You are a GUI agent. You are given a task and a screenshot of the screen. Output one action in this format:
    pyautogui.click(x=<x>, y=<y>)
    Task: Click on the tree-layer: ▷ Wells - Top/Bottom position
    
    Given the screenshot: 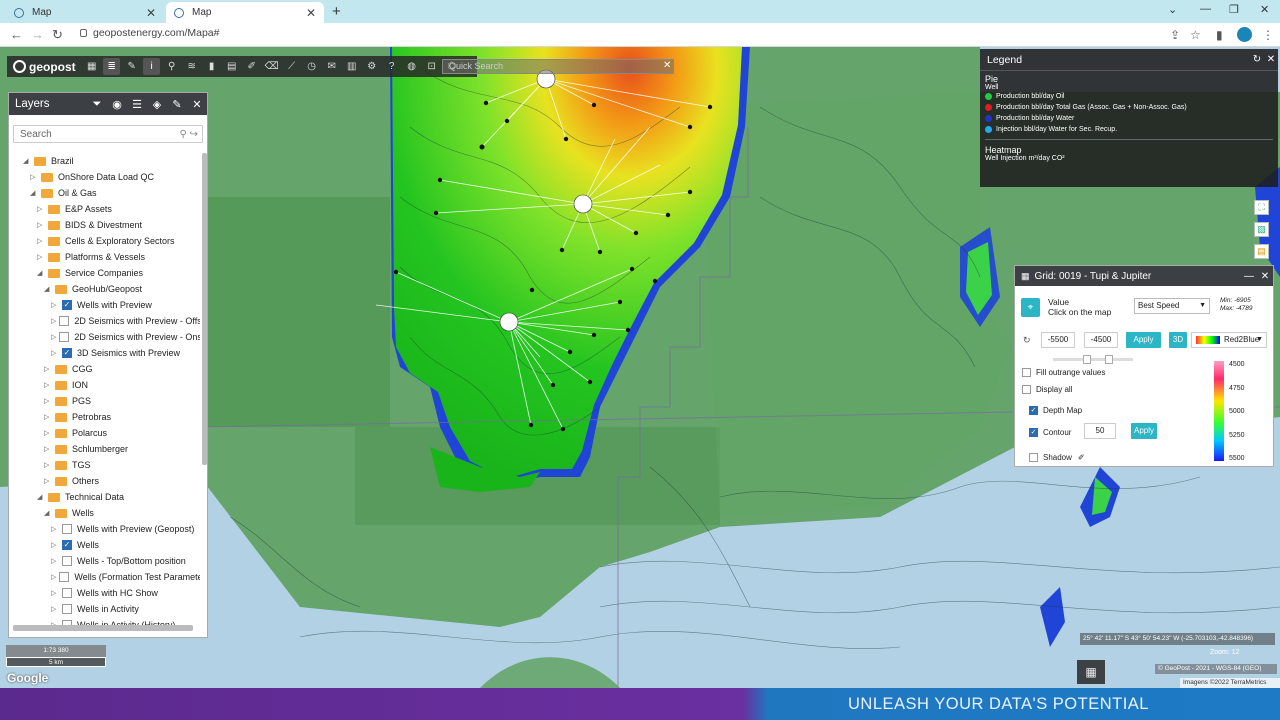 What is the action you would take?
    pyautogui.click(x=104, y=561)
    